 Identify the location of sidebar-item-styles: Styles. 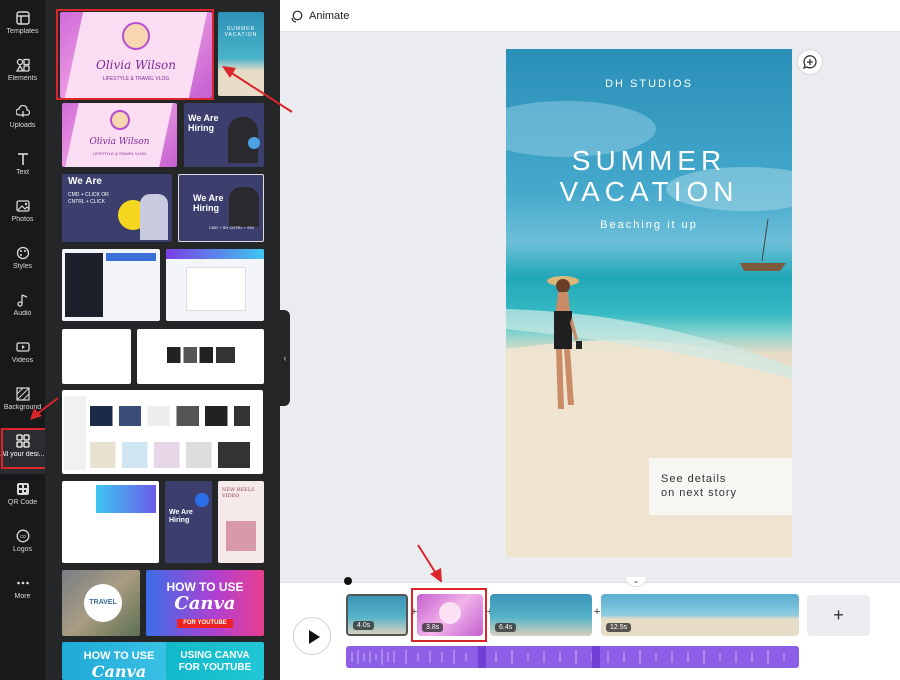
(22, 263).